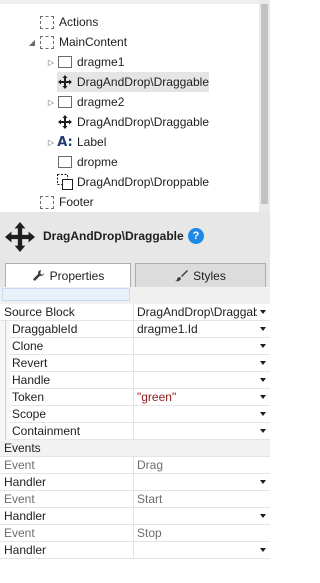 The width and height of the screenshot is (320, 583). I want to click on label-a-icon: A:, so click(65, 142).